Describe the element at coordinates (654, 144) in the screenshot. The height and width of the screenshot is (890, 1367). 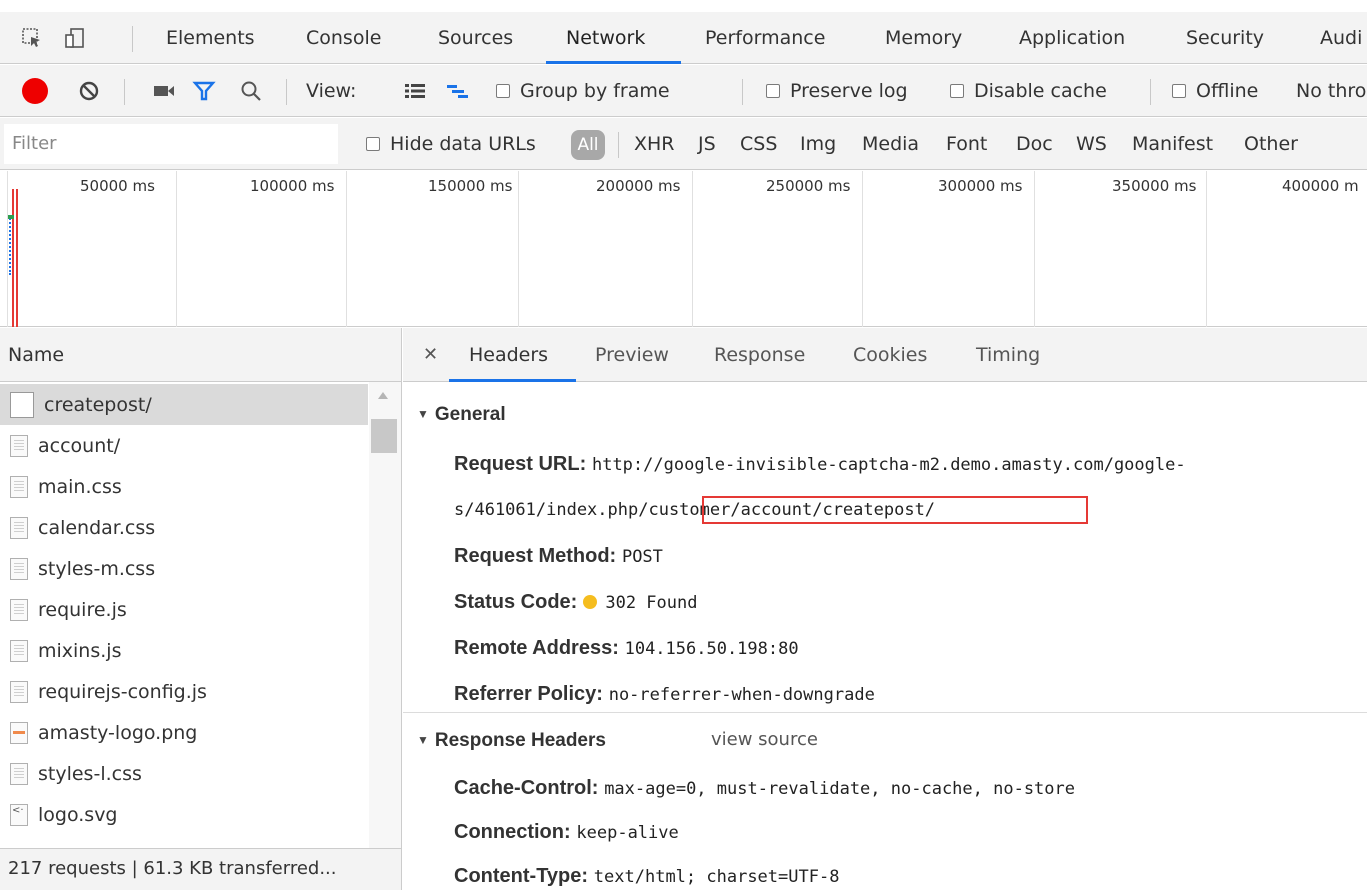
I see `type-filter-xhr: XHR` at that location.